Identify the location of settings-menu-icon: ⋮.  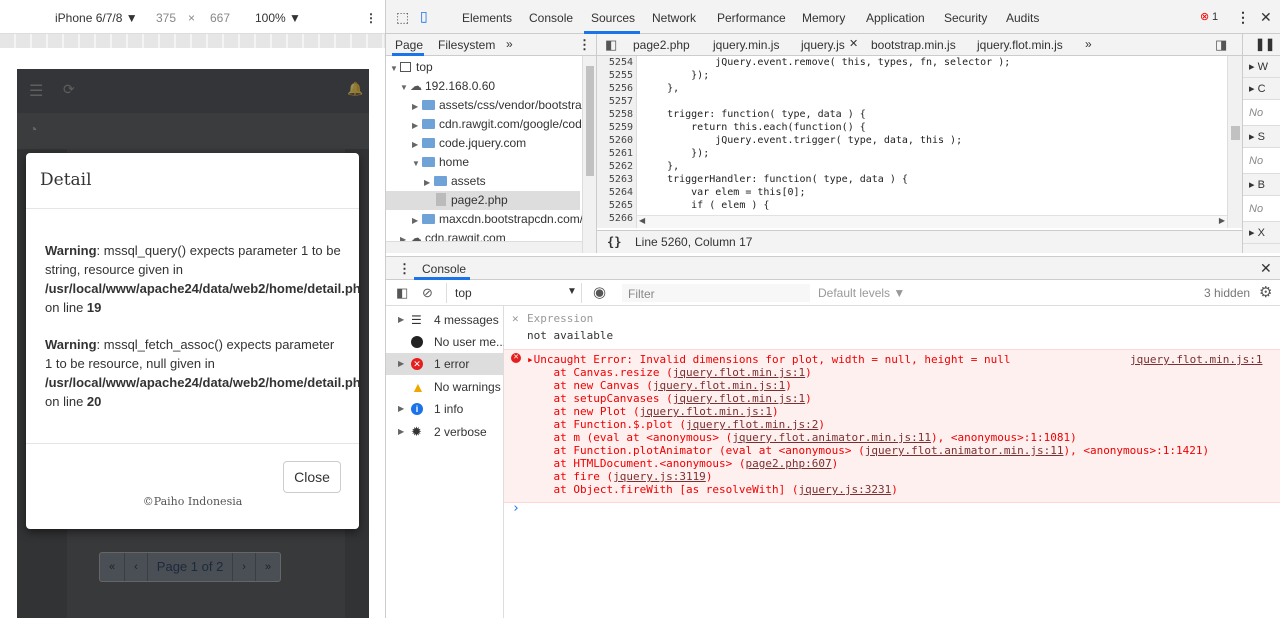
(1243, 17).